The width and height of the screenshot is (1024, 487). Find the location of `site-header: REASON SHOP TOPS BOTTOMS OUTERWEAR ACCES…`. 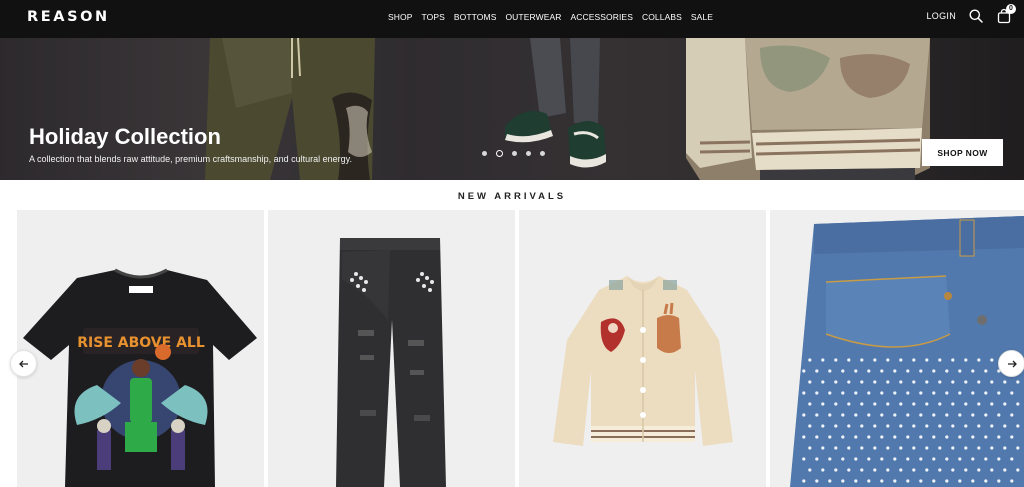

site-header: REASON SHOP TOPS BOTTOMS OUTERWEAR ACCES… is located at coordinates (512, 19).